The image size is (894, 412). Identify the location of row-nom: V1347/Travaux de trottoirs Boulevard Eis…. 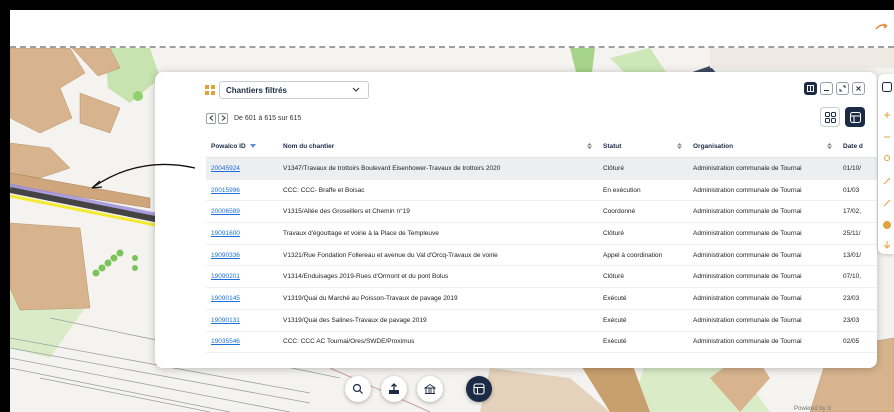
(438, 168).